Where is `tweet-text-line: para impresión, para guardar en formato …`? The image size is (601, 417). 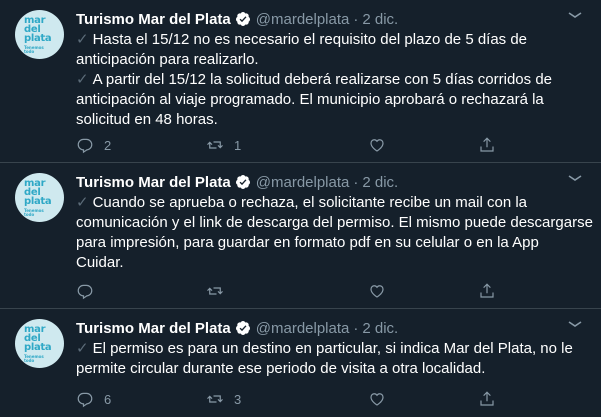
tweet-text-line: para impresión, para guardar en formato … is located at coordinates (307, 242).